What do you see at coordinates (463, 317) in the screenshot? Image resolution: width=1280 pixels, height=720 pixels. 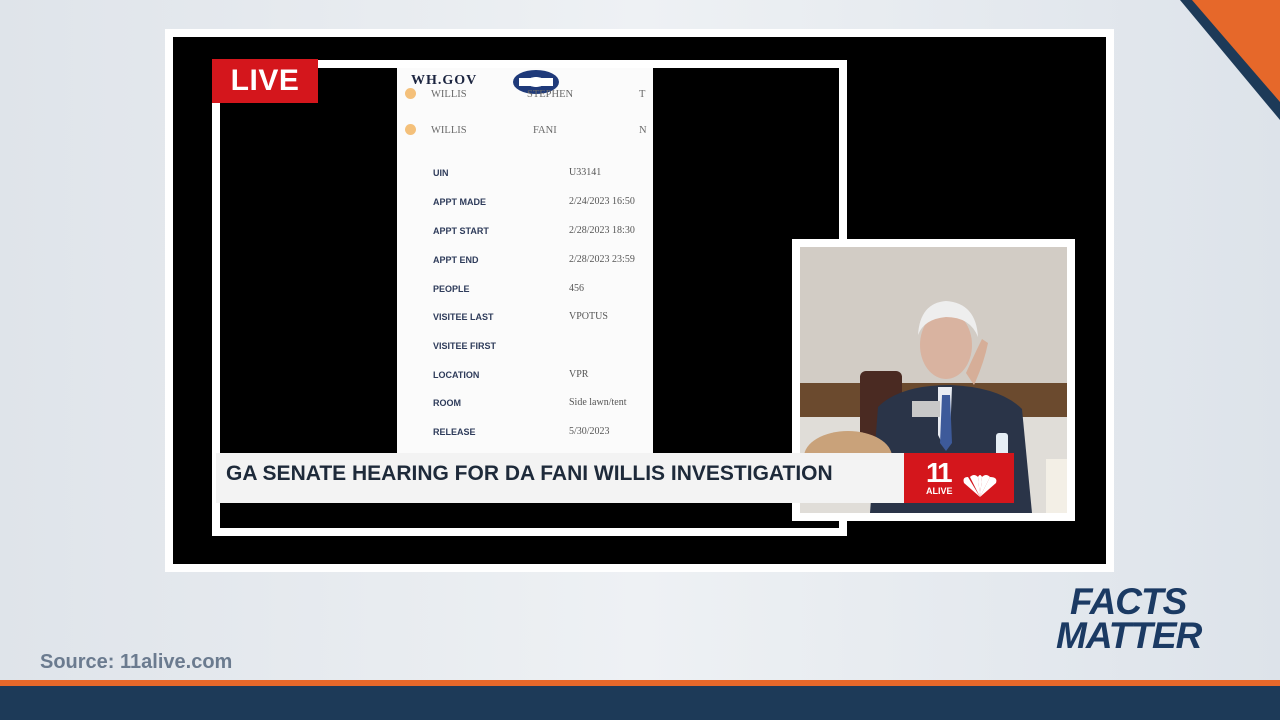 I see `field-label: VISITEE LAST` at bounding box center [463, 317].